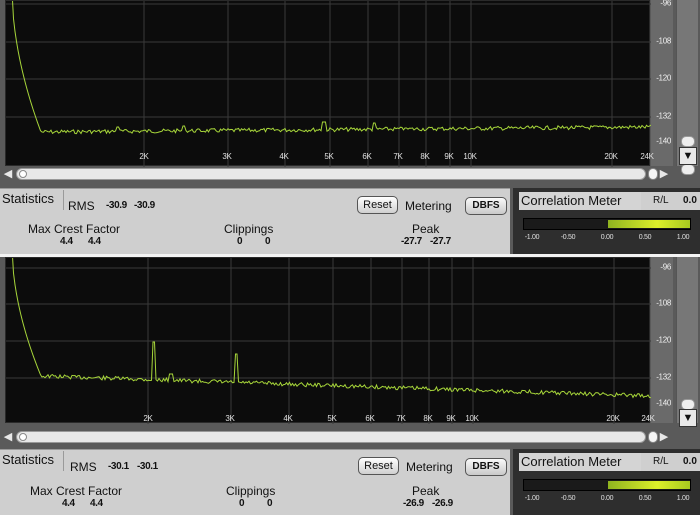 Image resolution: width=700 pixels, height=515 pixels. I want to click on clip-right-value: 0, so click(270, 503).